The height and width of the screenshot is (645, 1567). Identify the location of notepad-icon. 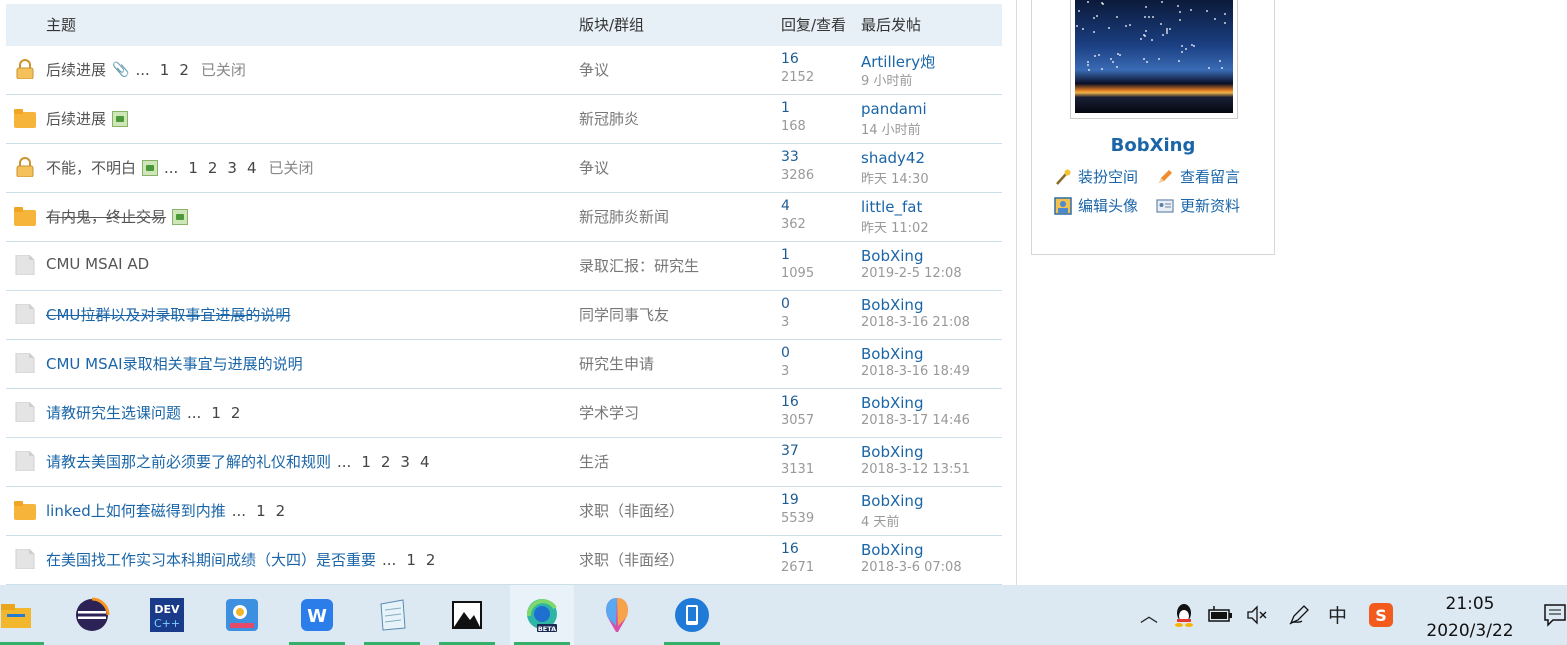
(392, 615).